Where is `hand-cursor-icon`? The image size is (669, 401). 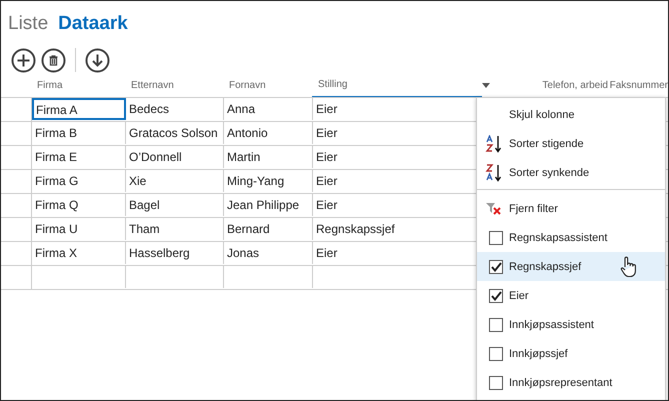 hand-cursor-icon is located at coordinates (629, 267).